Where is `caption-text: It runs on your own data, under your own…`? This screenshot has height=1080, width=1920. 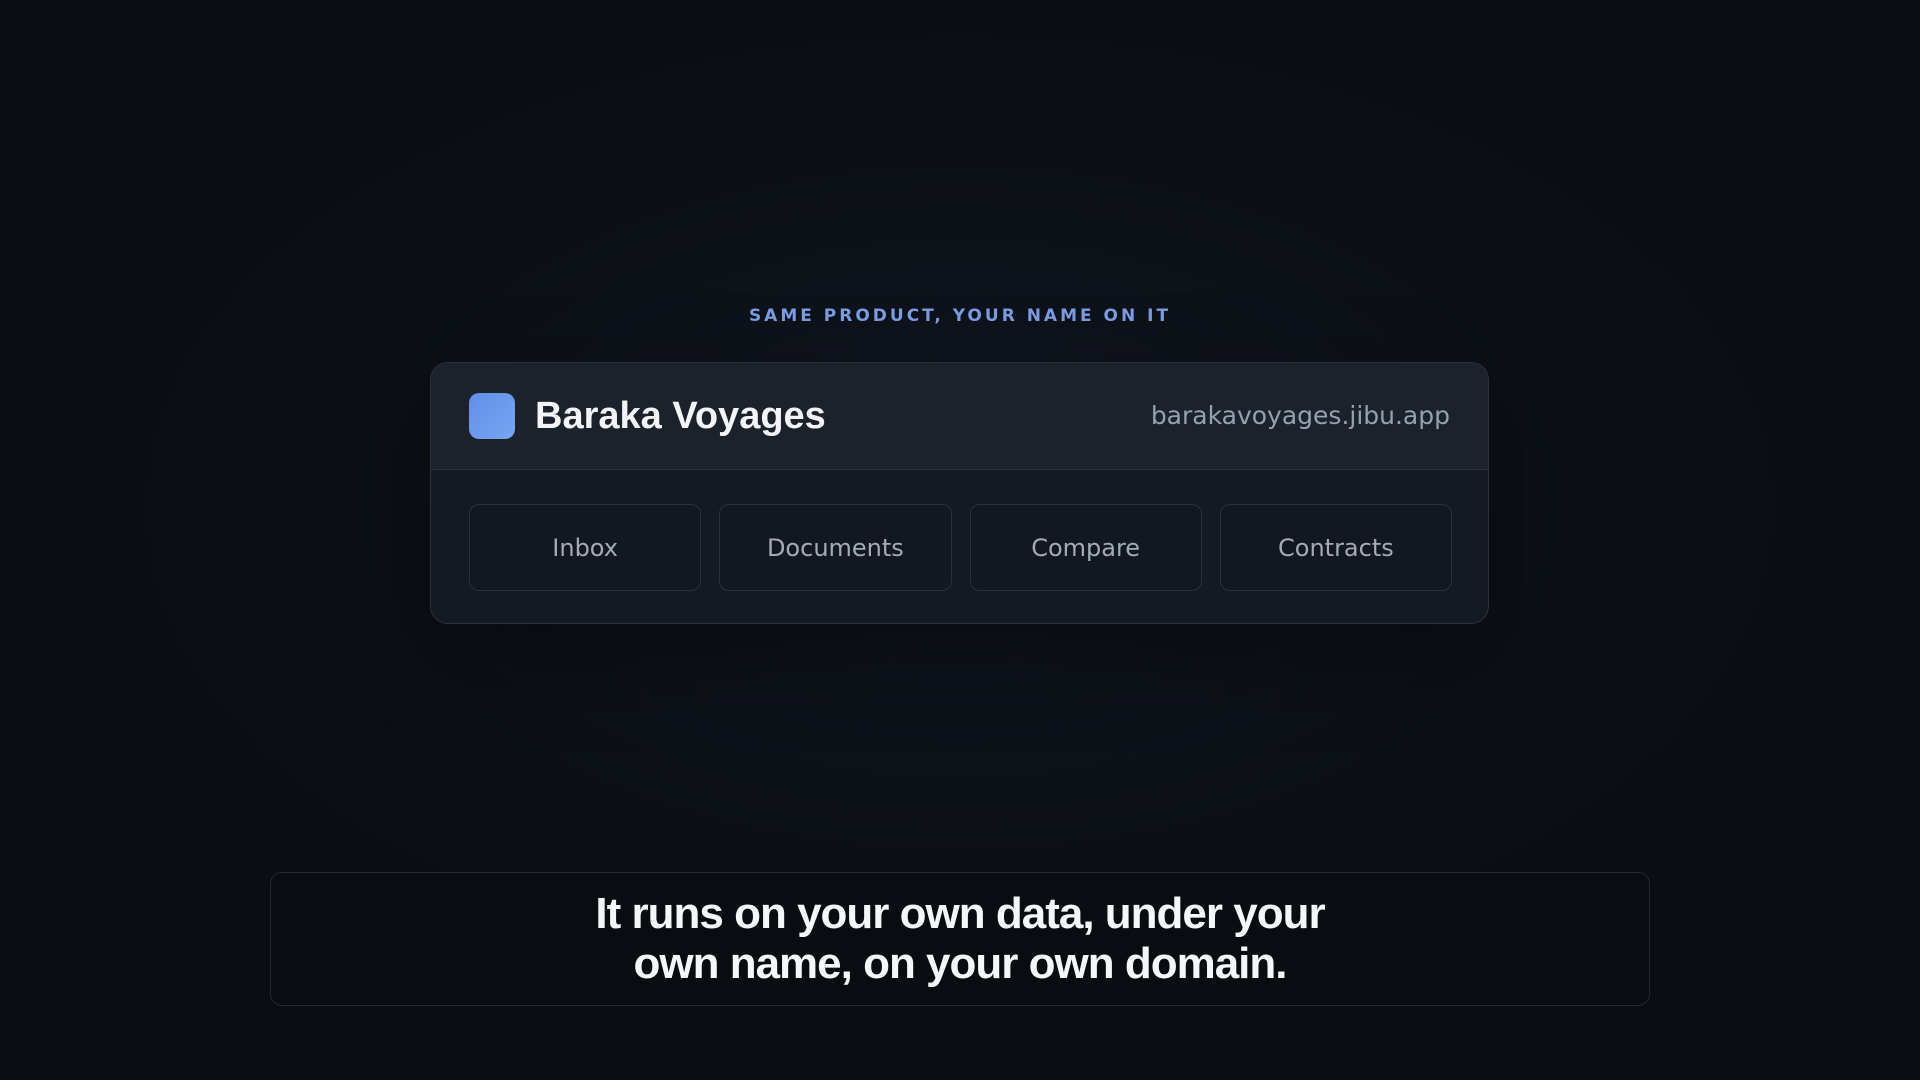
caption-text: It runs on your own data, under your own… is located at coordinates (960, 938).